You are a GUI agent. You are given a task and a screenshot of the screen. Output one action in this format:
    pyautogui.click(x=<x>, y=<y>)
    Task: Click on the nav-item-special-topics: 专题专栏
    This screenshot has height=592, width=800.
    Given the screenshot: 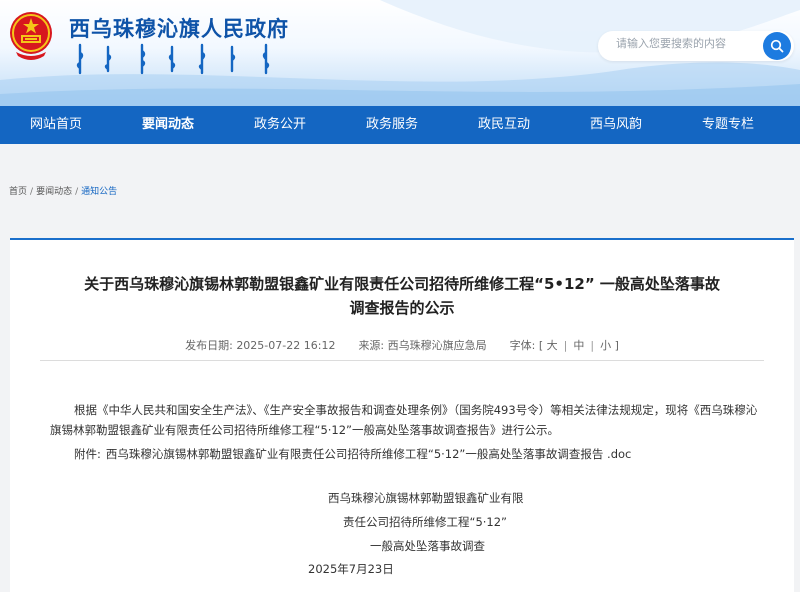 What is the action you would take?
    pyautogui.click(x=728, y=125)
    